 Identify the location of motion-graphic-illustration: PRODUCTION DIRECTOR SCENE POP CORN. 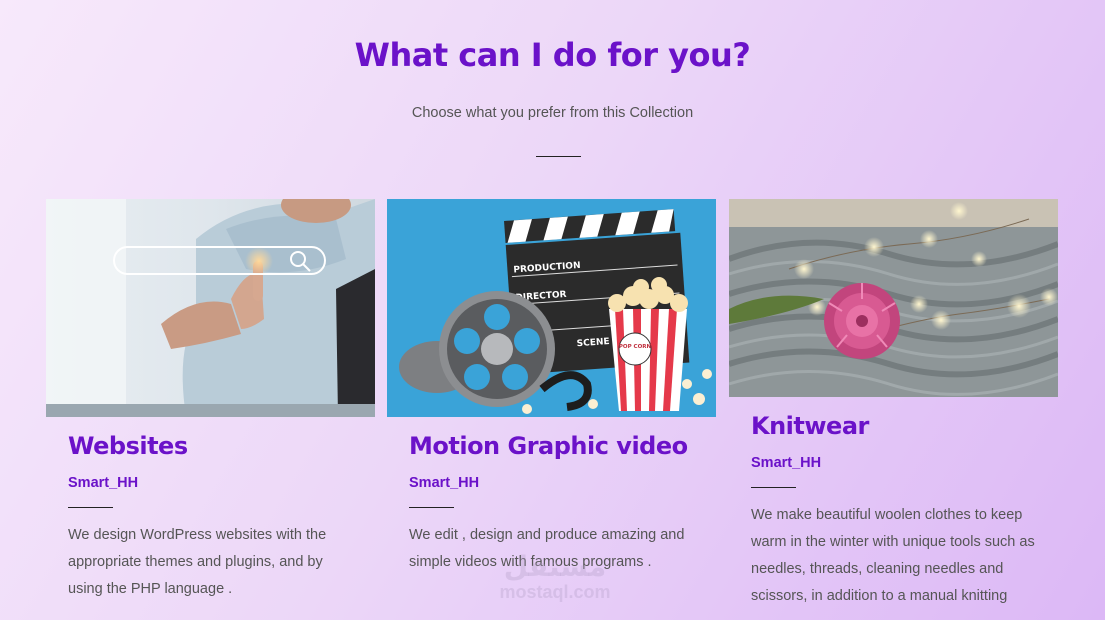
(551, 308).